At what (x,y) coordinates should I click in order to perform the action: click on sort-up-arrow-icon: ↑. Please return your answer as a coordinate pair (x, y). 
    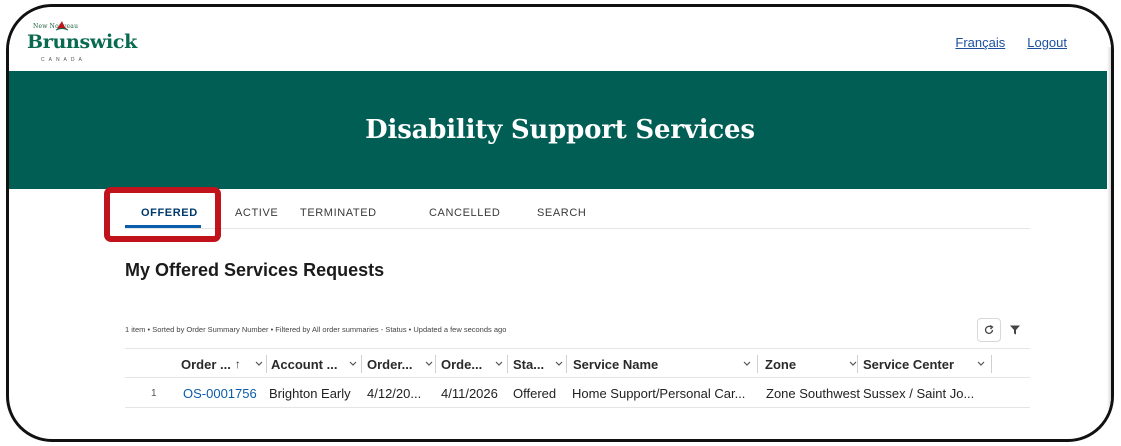
    Looking at the image, I should click on (237, 364).